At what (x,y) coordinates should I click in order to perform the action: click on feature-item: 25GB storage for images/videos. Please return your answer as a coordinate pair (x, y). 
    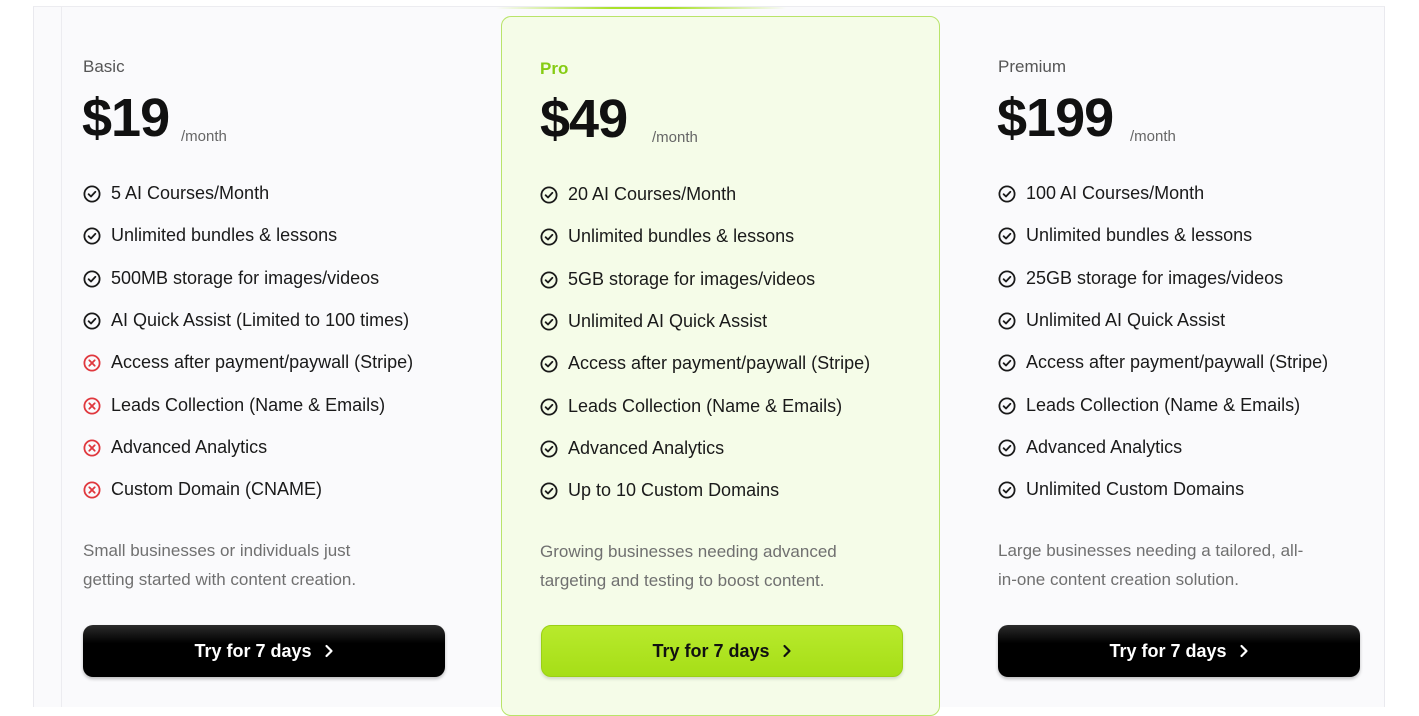
    Looking at the image, I should click on (1140, 278).